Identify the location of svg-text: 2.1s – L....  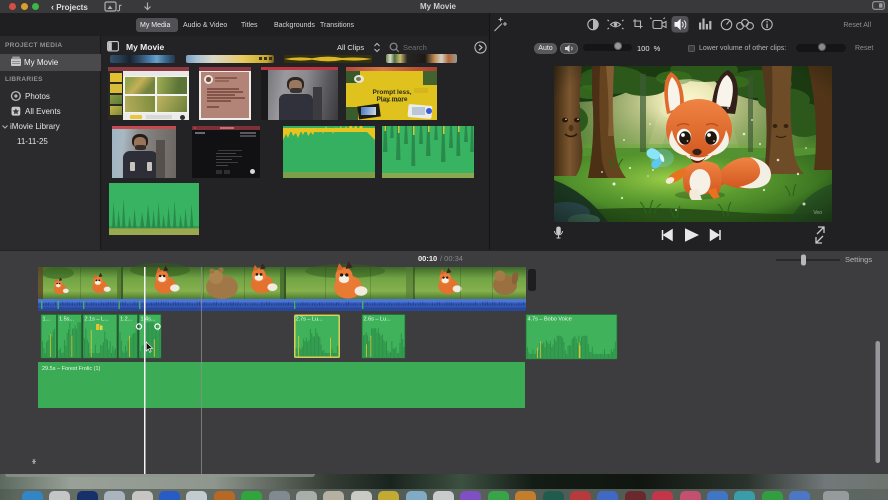
(97, 319).